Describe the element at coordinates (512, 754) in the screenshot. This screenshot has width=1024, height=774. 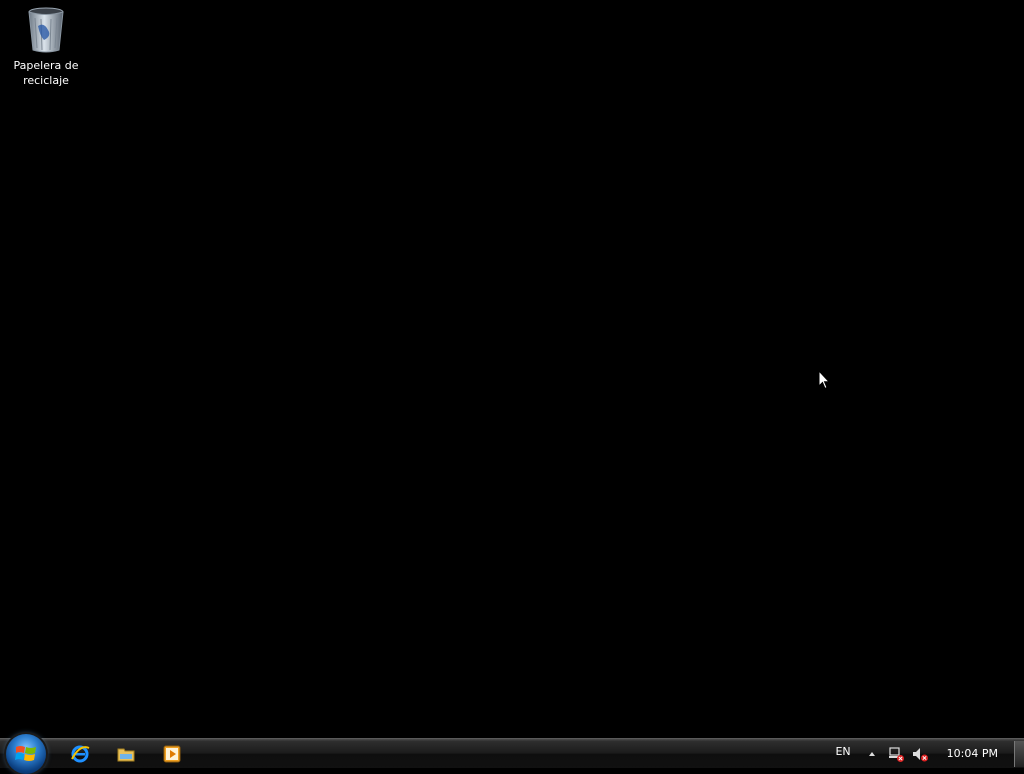
I see `taskbar: EN 10:04 PM` at that location.